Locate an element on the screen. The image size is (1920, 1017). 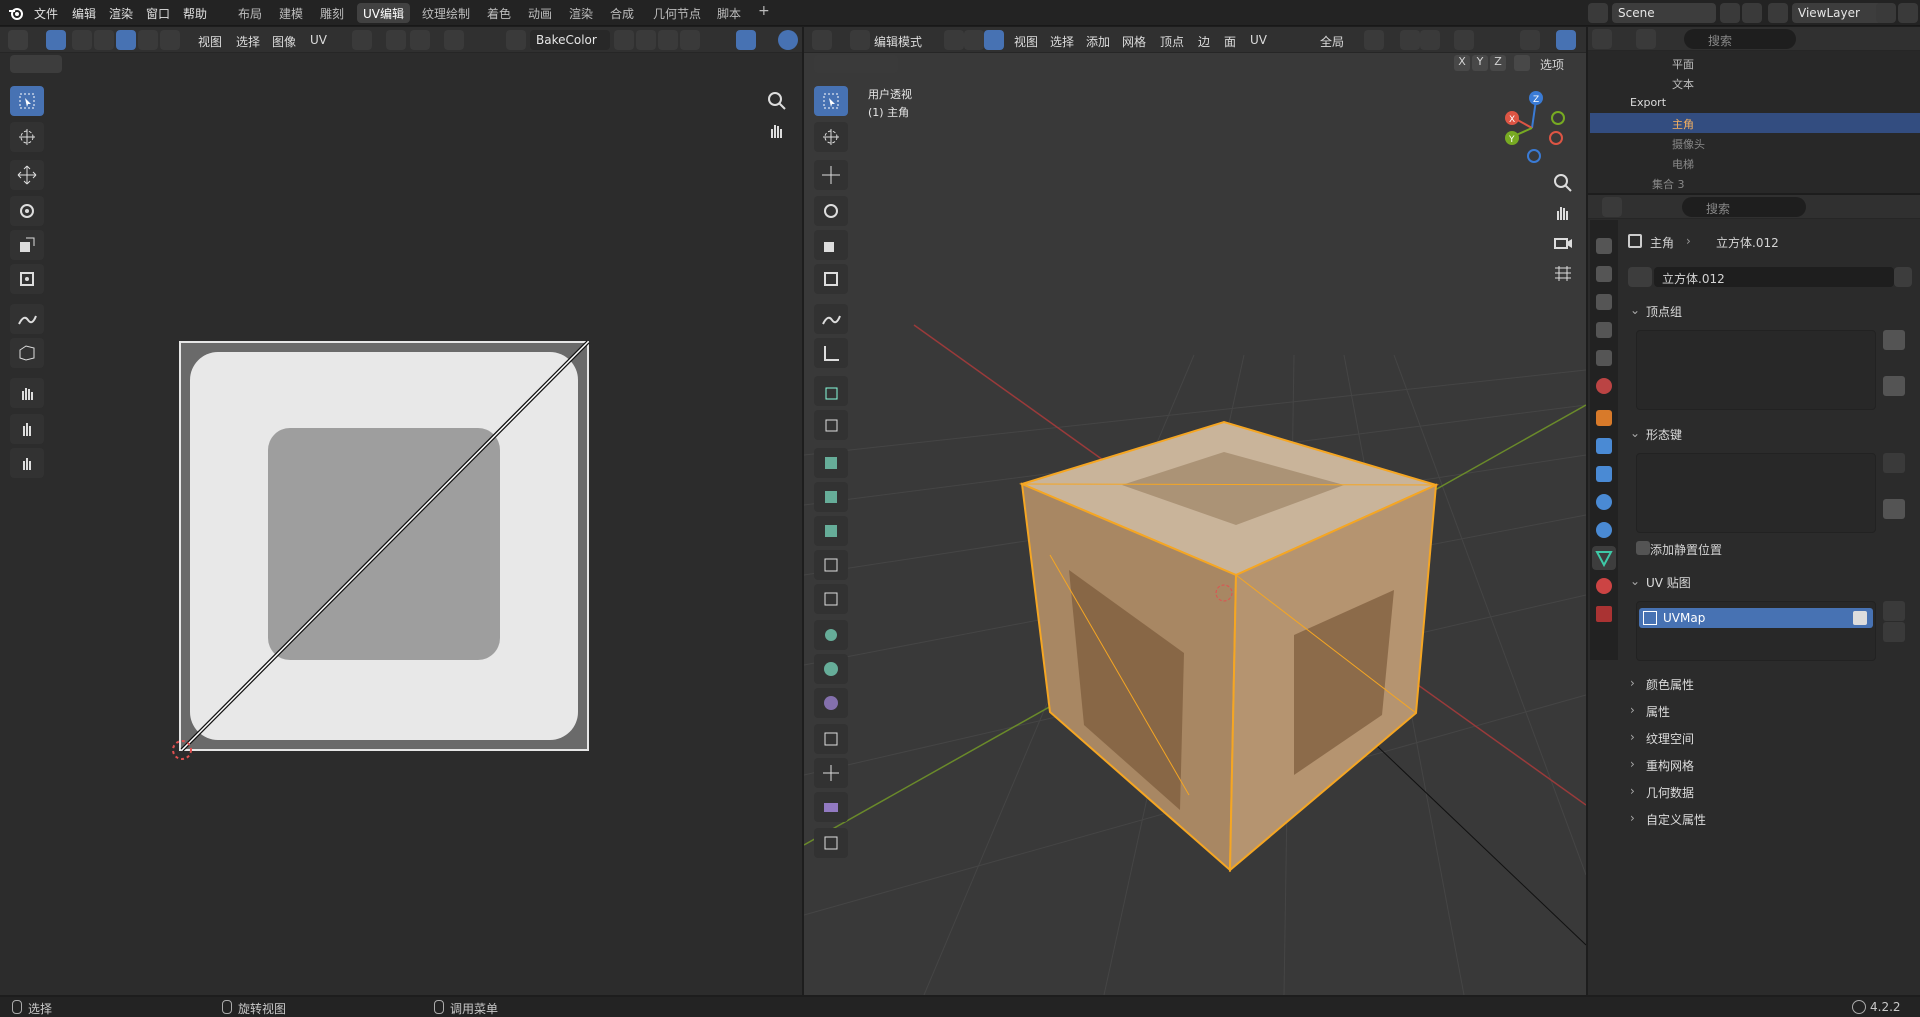
breadcrumb-object: 主角 is located at coordinates (1662, 242).